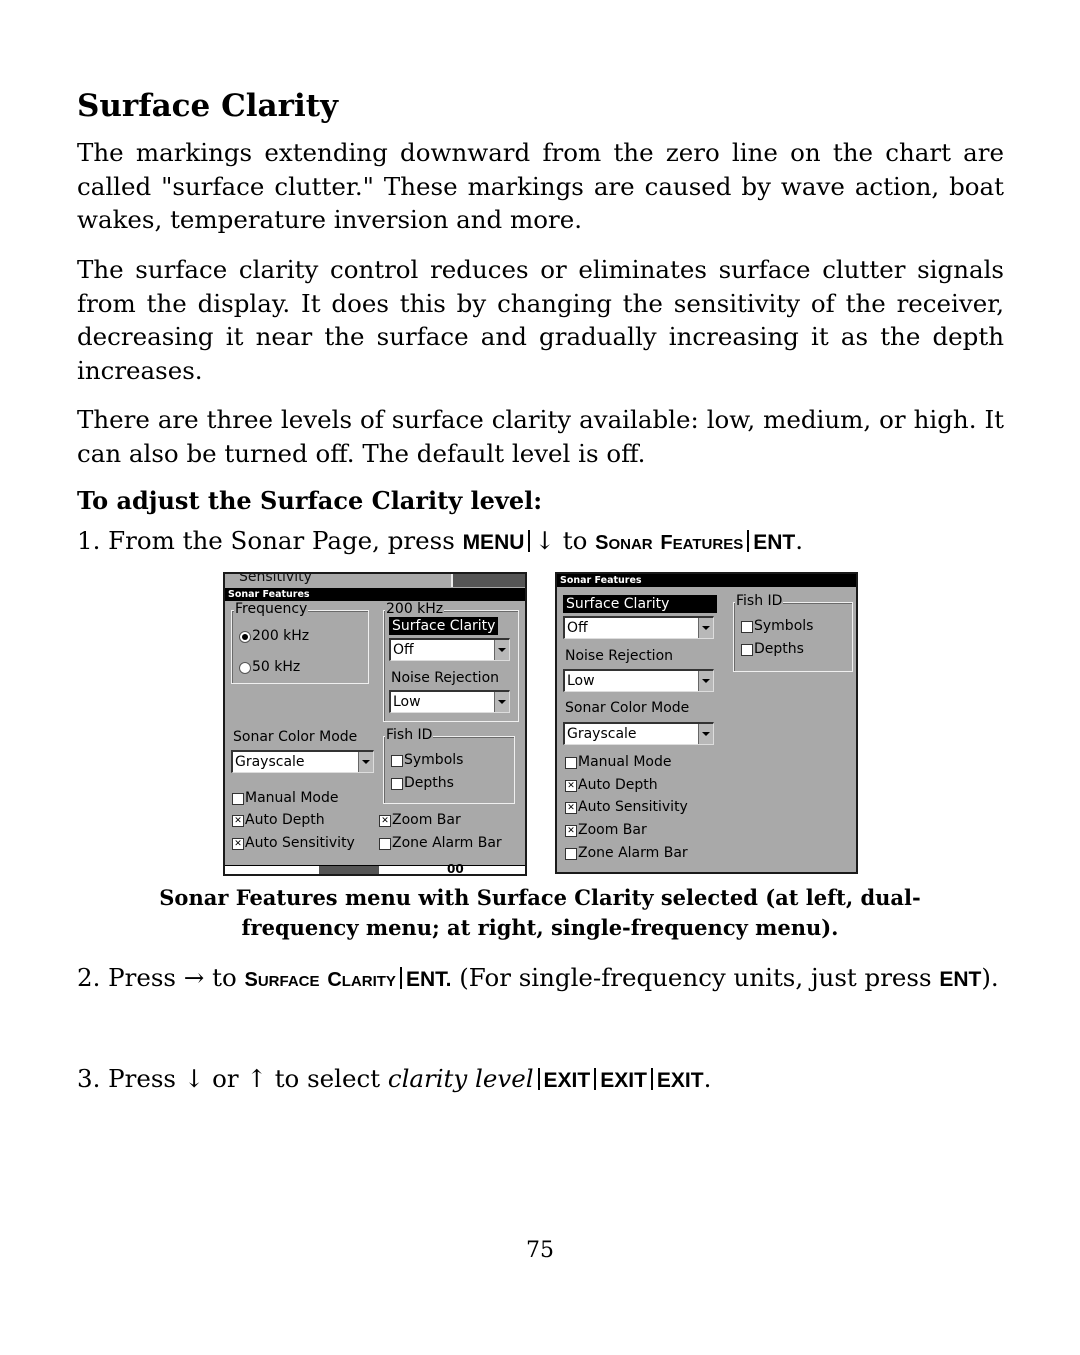 The width and height of the screenshot is (1080, 1355). What do you see at coordinates (208, 106) in the screenshot?
I see `page-title: Surface Clarity` at bounding box center [208, 106].